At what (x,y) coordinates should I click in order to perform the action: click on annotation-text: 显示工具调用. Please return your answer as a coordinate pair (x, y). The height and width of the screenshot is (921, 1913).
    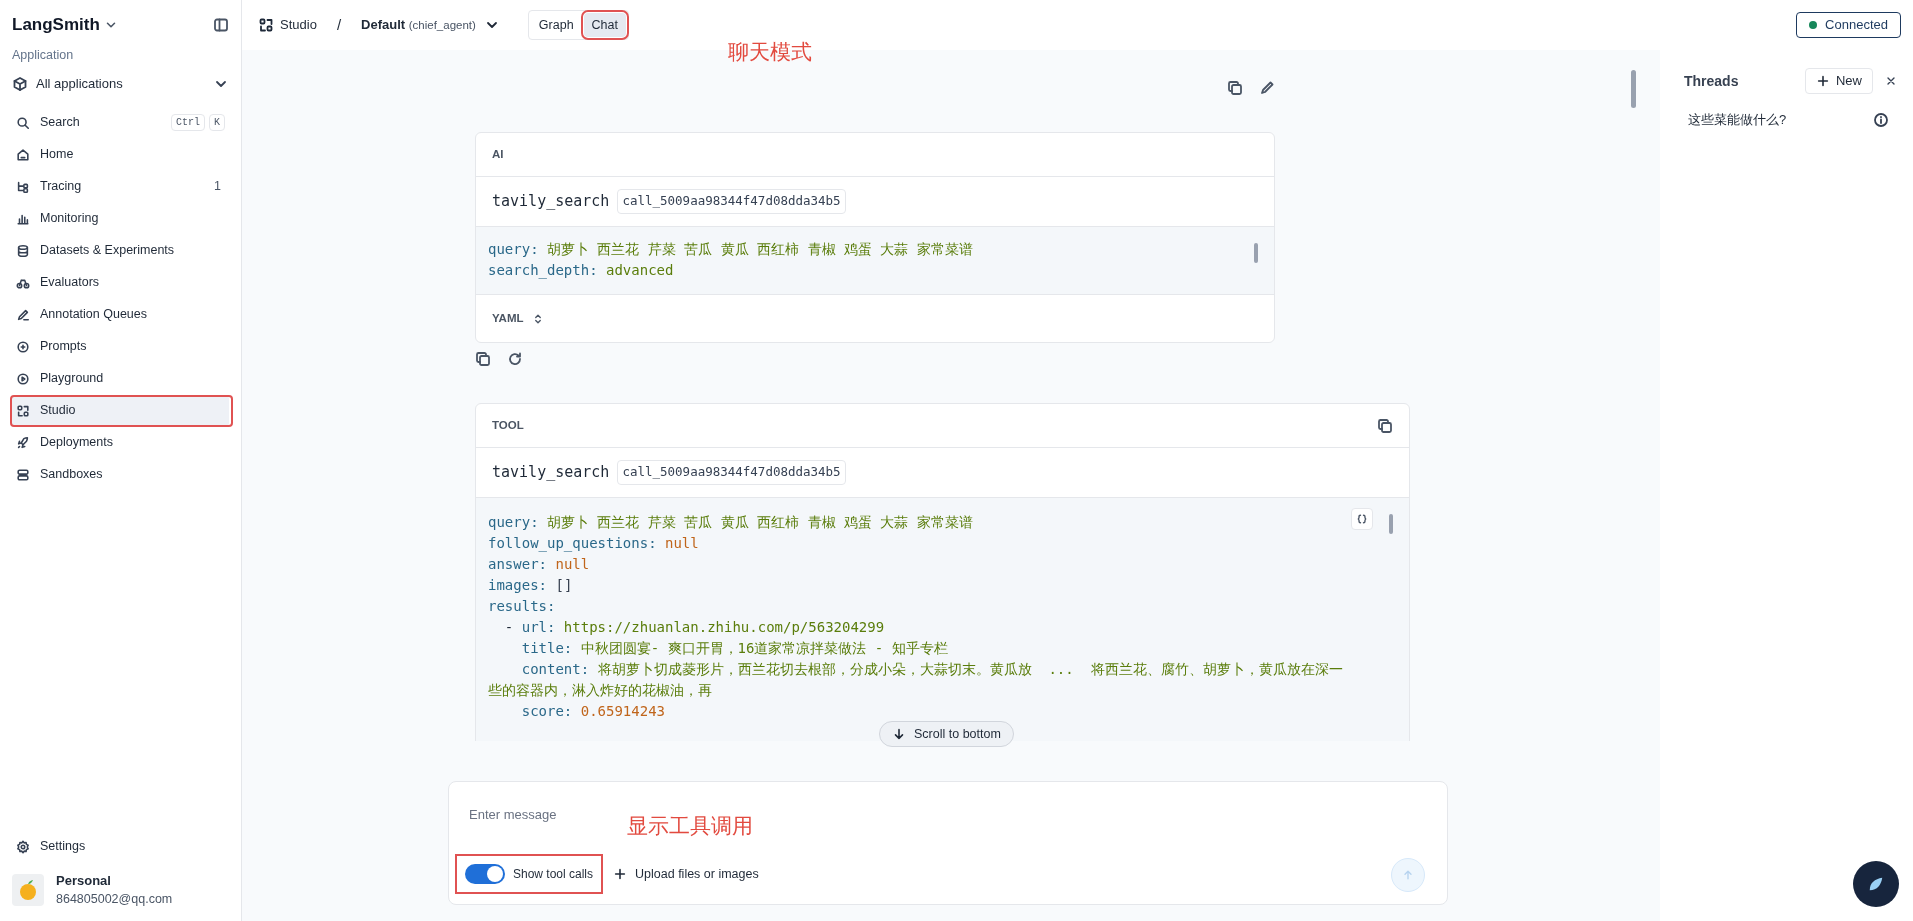
    Looking at the image, I should click on (690, 826).